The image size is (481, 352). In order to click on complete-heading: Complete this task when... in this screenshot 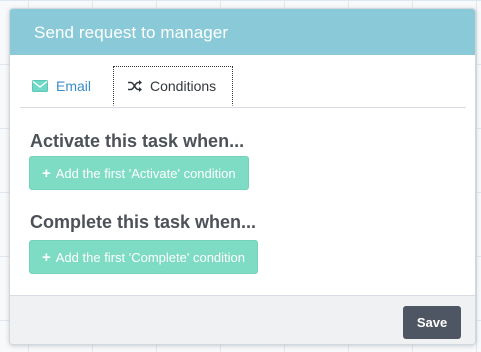, I will do `click(143, 222)`.